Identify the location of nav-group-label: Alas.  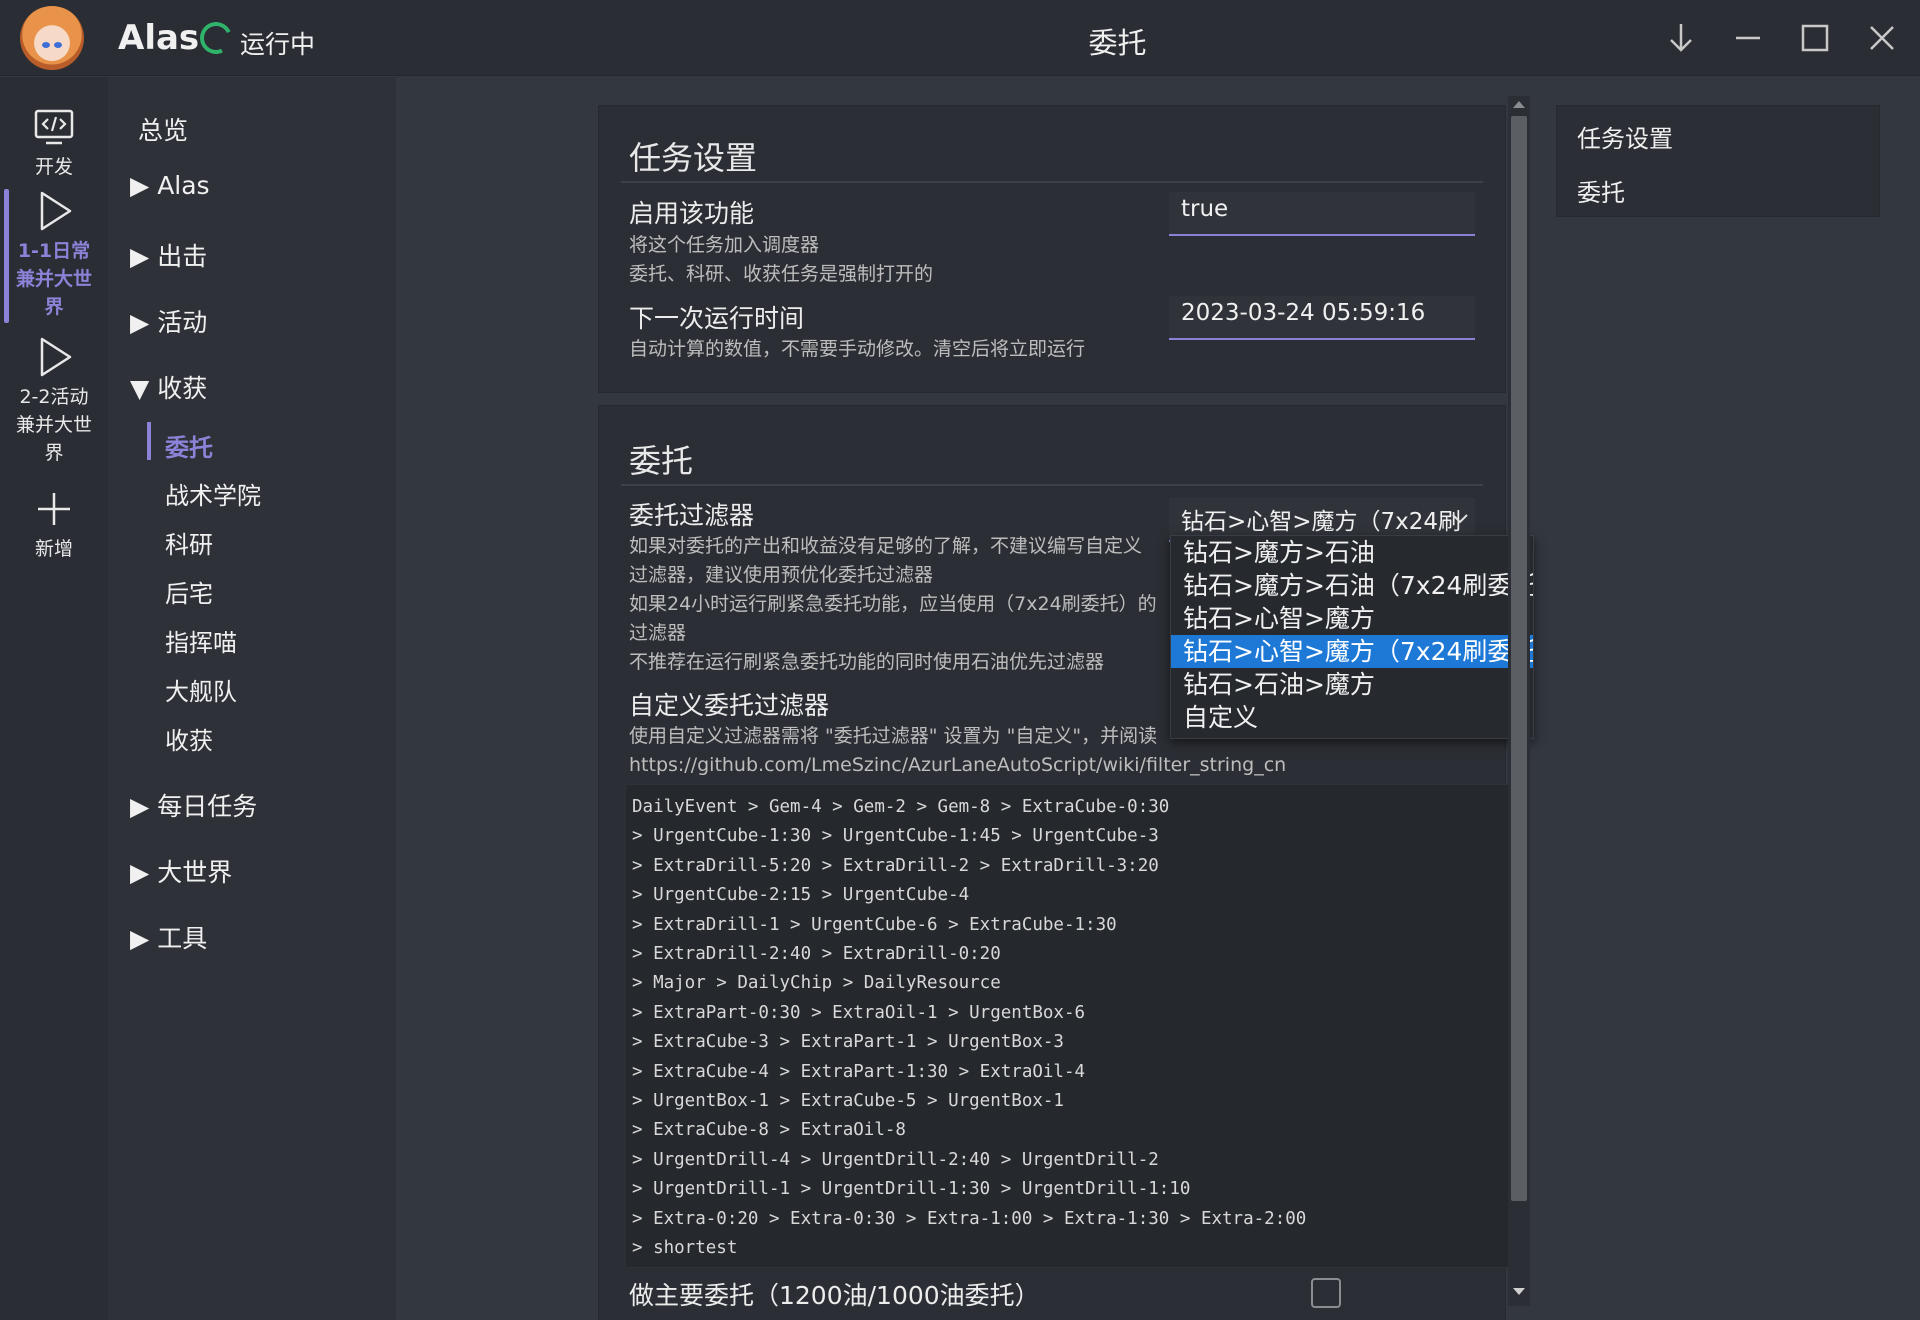
(183, 185).